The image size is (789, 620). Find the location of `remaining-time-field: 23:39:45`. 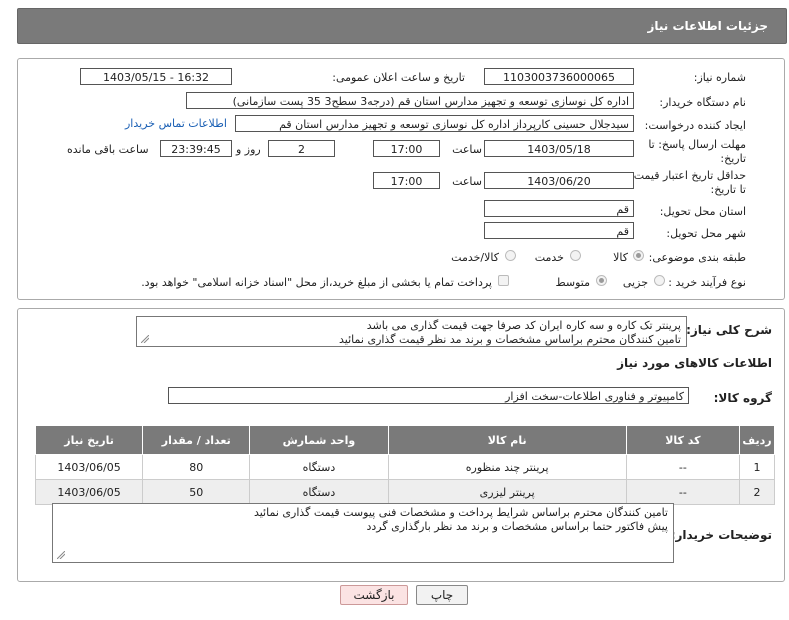

remaining-time-field: 23:39:45 is located at coordinates (196, 148).